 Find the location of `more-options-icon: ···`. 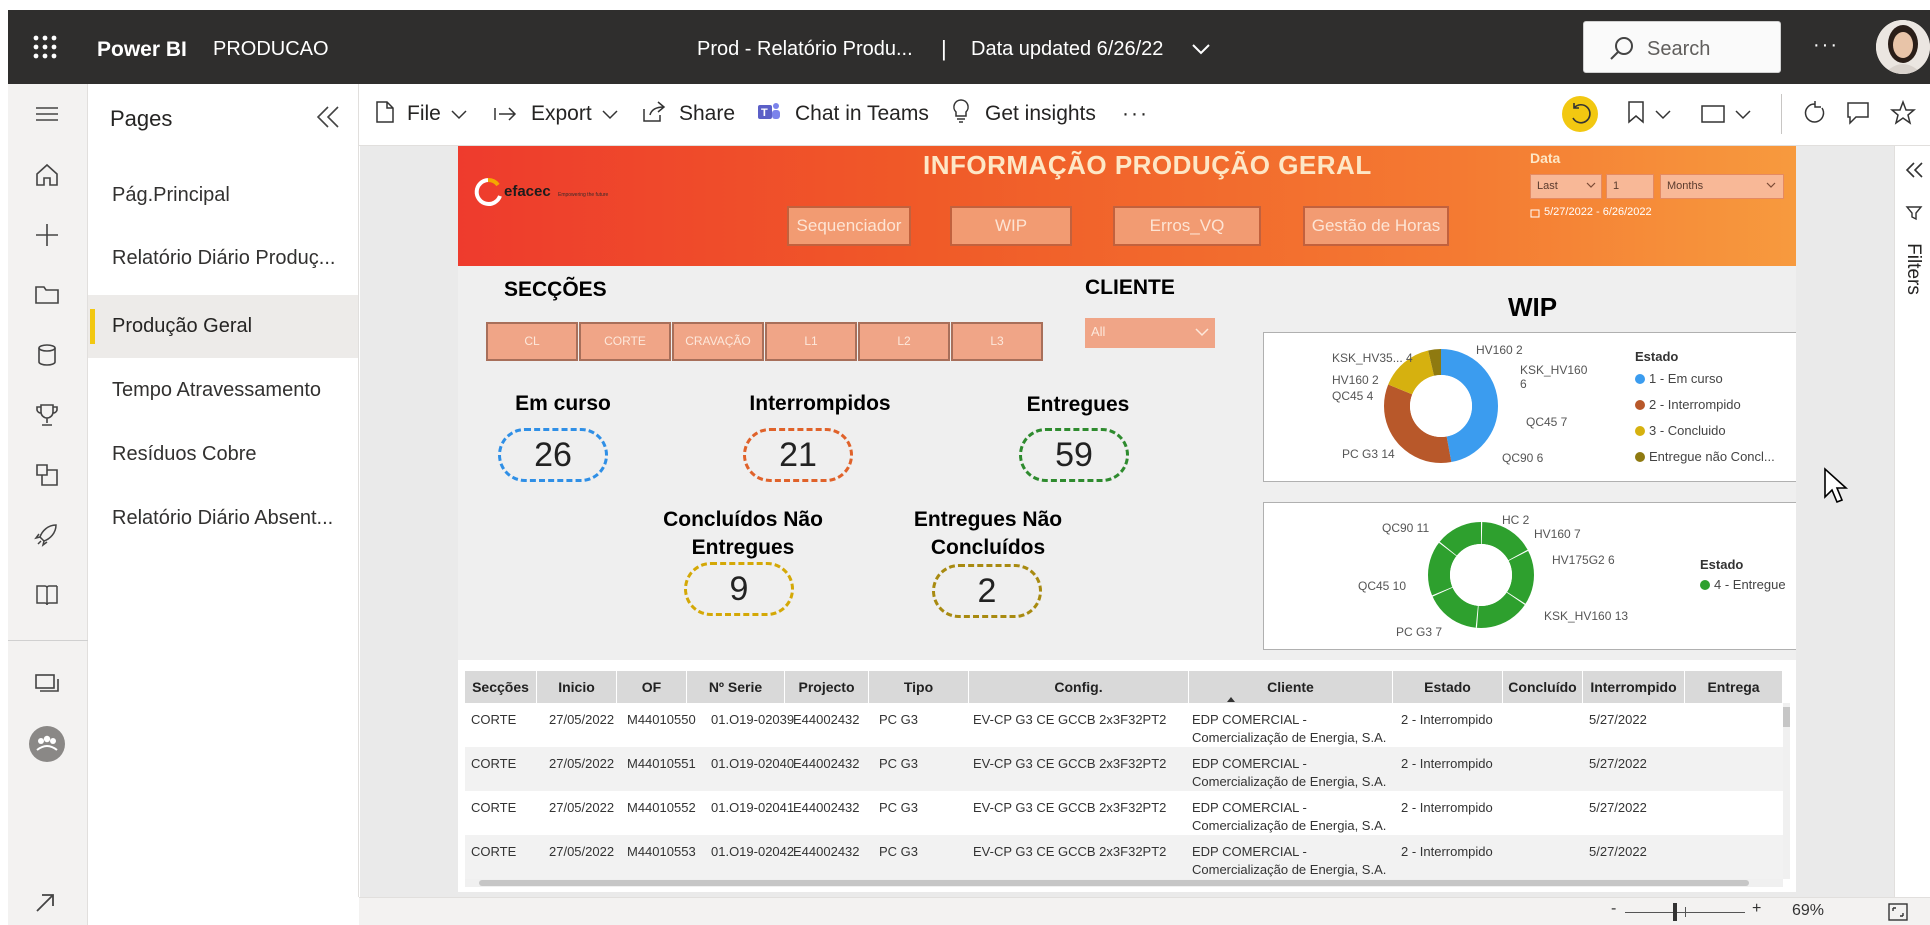

more-options-icon: ··· is located at coordinates (1826, 45).